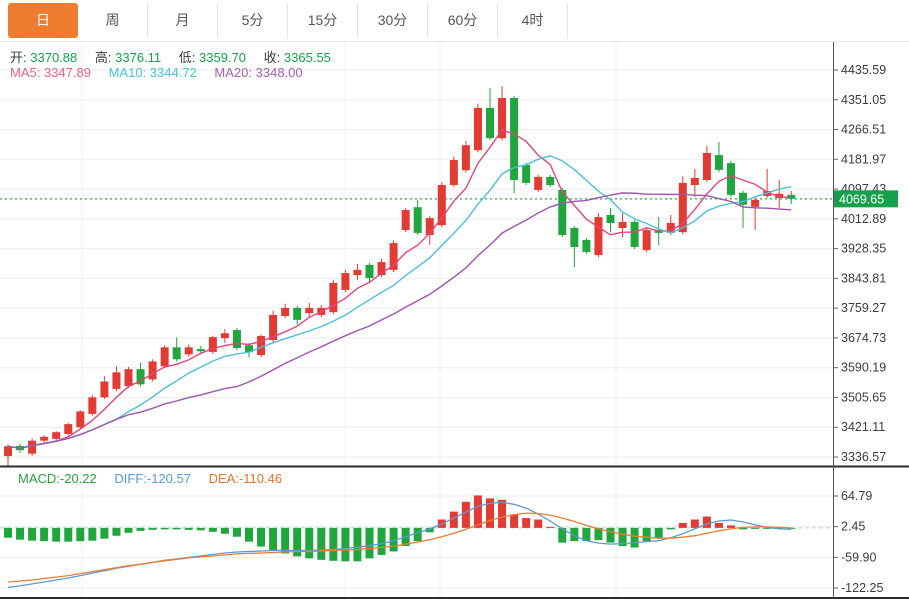  Describe the element at coordinates (863, 278) in the screenshot. I see `svg-text: 3843.81` at that location.